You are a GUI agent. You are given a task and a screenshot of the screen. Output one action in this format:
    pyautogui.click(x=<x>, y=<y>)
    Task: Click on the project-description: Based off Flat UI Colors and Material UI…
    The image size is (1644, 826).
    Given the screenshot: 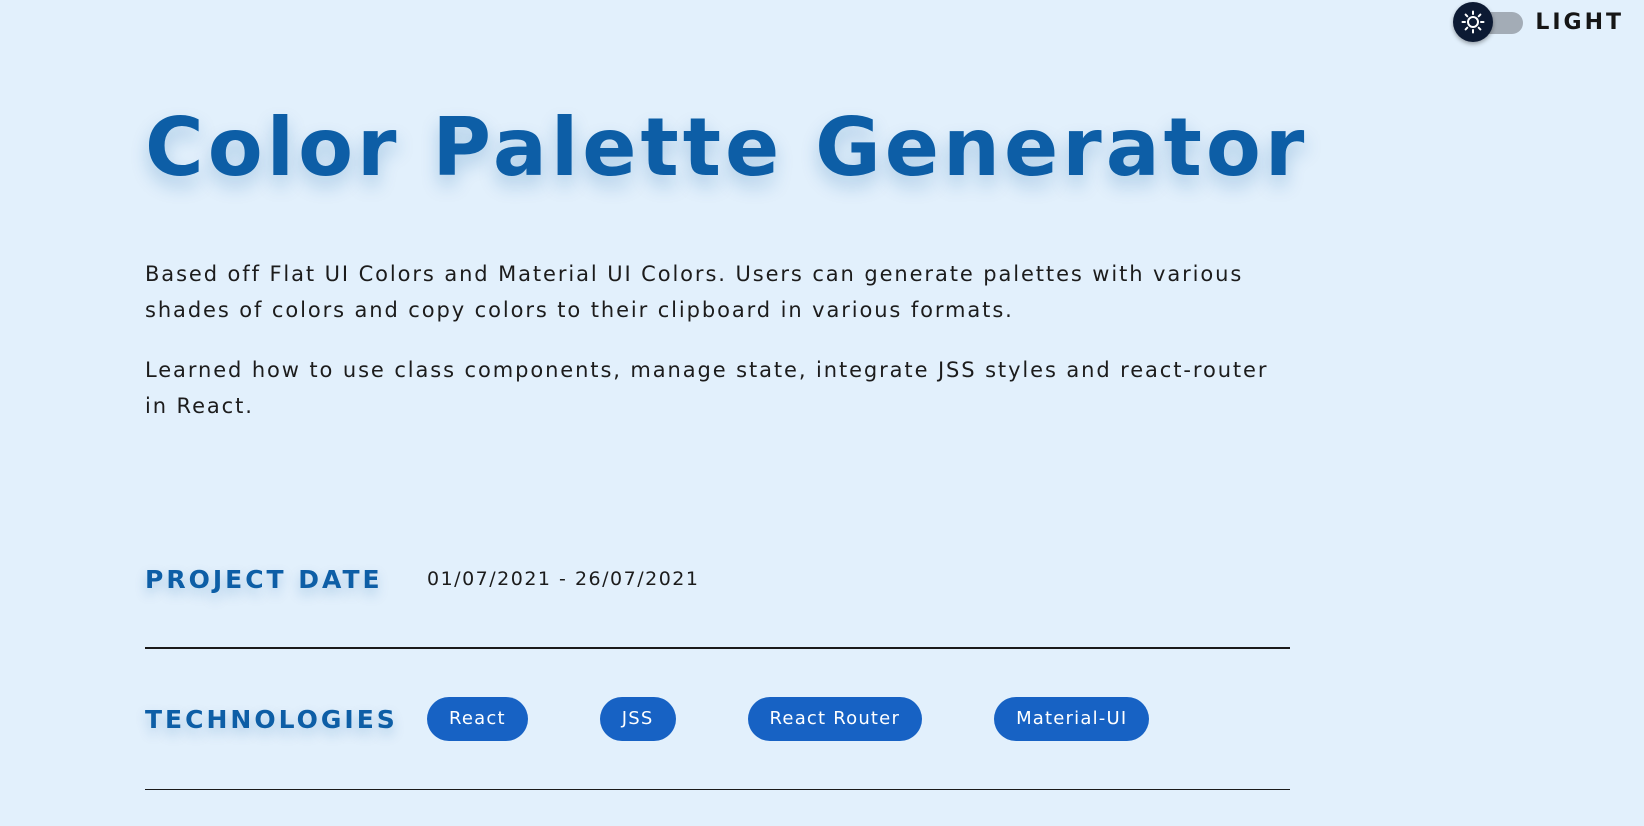 What is the action you would take?
    pyautogui.click(x=717, y=340)
    